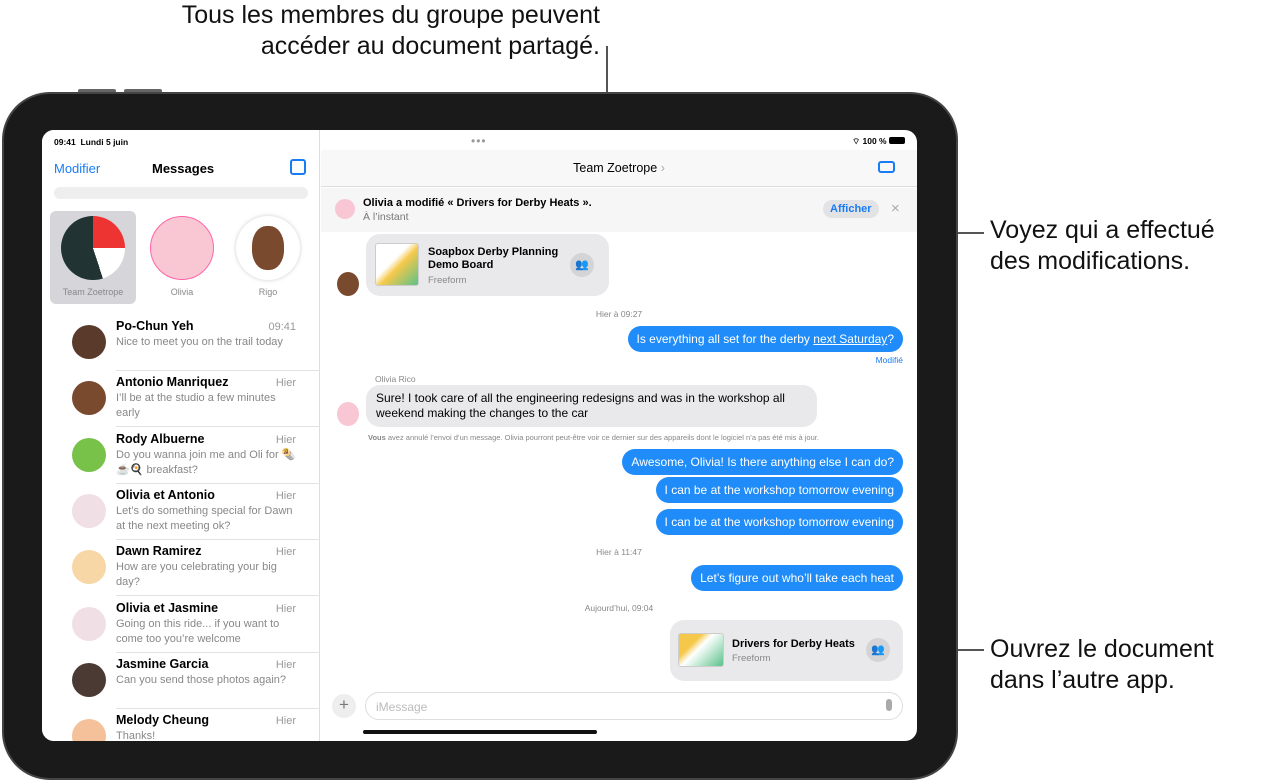 The image size is (1266, 782). What do you see at coordinates (634, 706) in the screenshot?
I see `message-input: iMessage` at bounding box center [634, 706].